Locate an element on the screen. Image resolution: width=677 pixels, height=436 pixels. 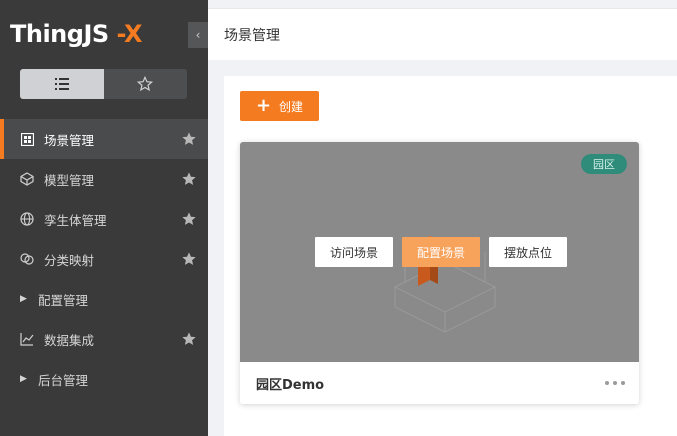
sidebar-item-model-management: 模型管理 is located at coordinates (104, 179).